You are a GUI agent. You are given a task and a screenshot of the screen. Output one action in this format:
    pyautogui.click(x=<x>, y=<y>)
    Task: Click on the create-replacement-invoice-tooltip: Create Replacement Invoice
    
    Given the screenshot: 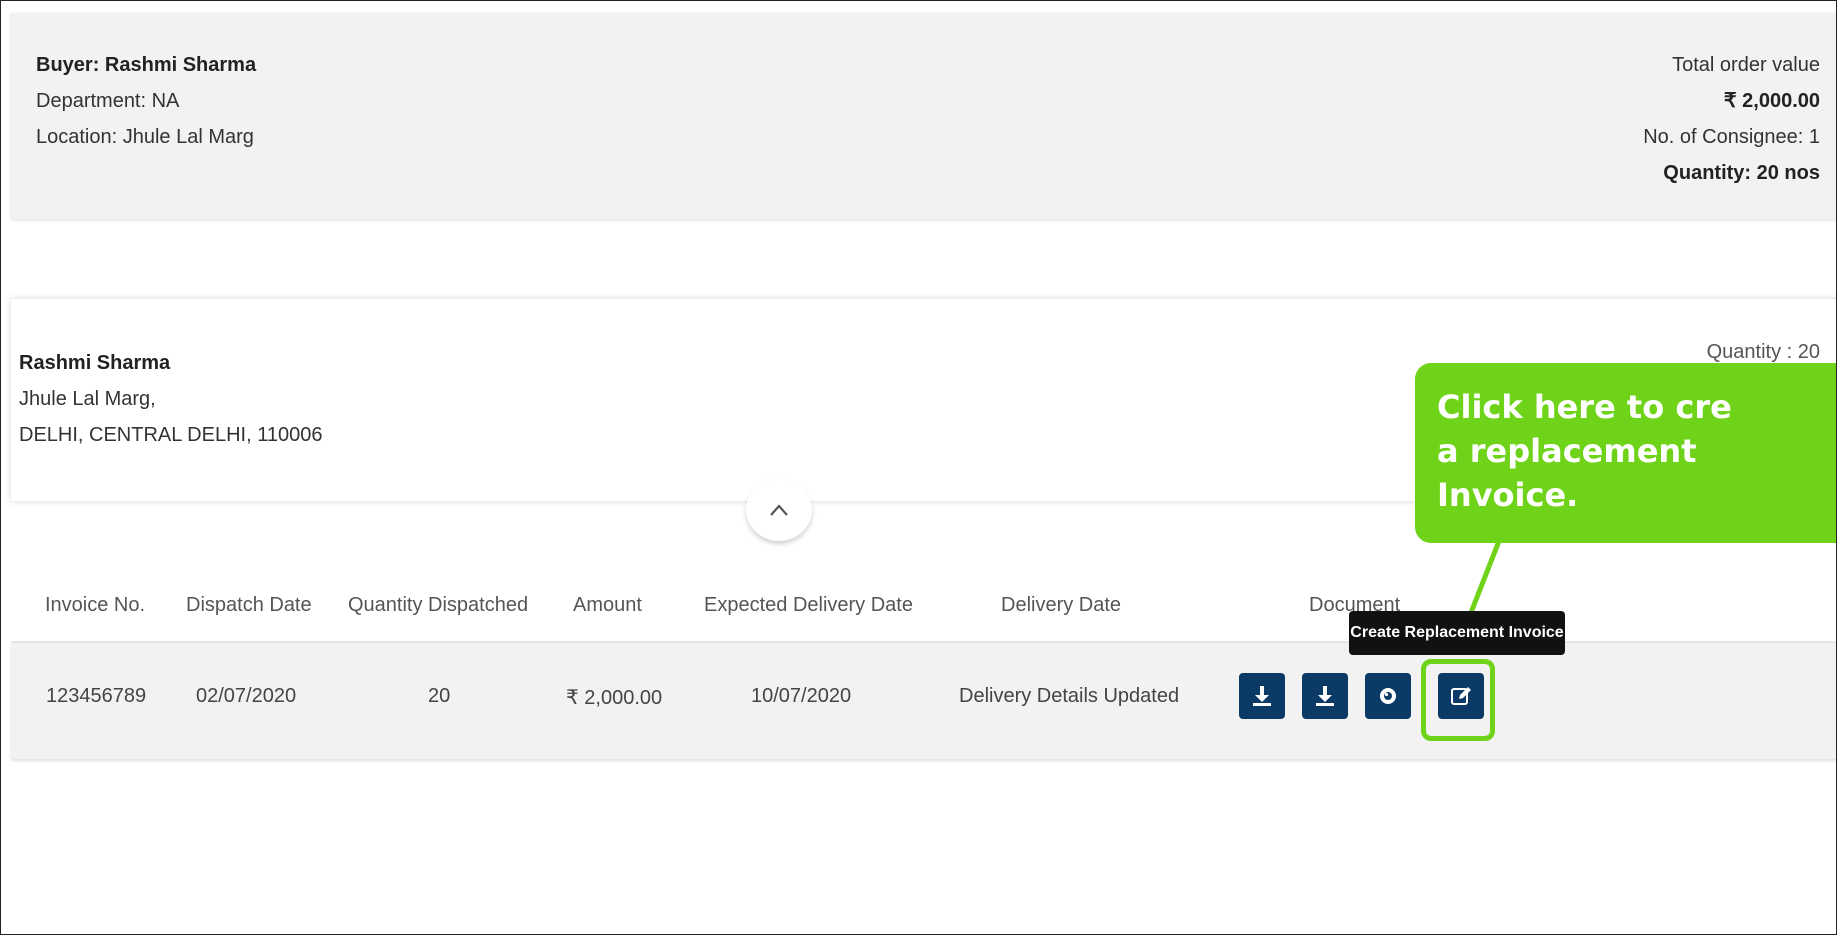 What is the action you would take?
    pyautogui.click(x=1457, y=633)
    